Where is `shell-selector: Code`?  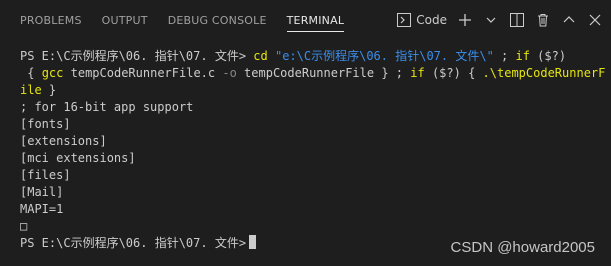 shell-selector: Code is located at coordinates (421, 20).